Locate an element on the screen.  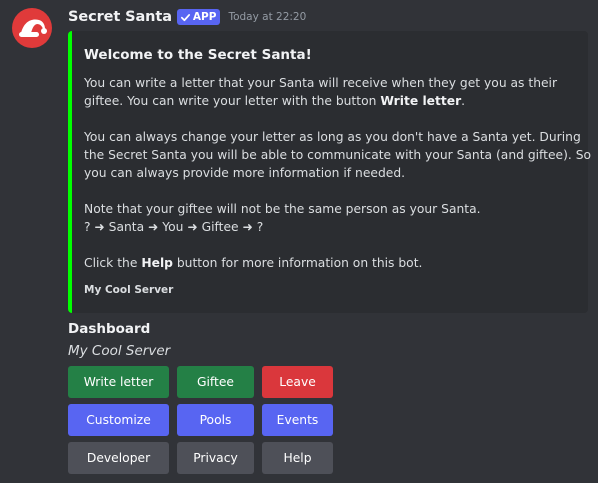
message-timestamp: Today at 22:20 is located at coordinates (267, 17).